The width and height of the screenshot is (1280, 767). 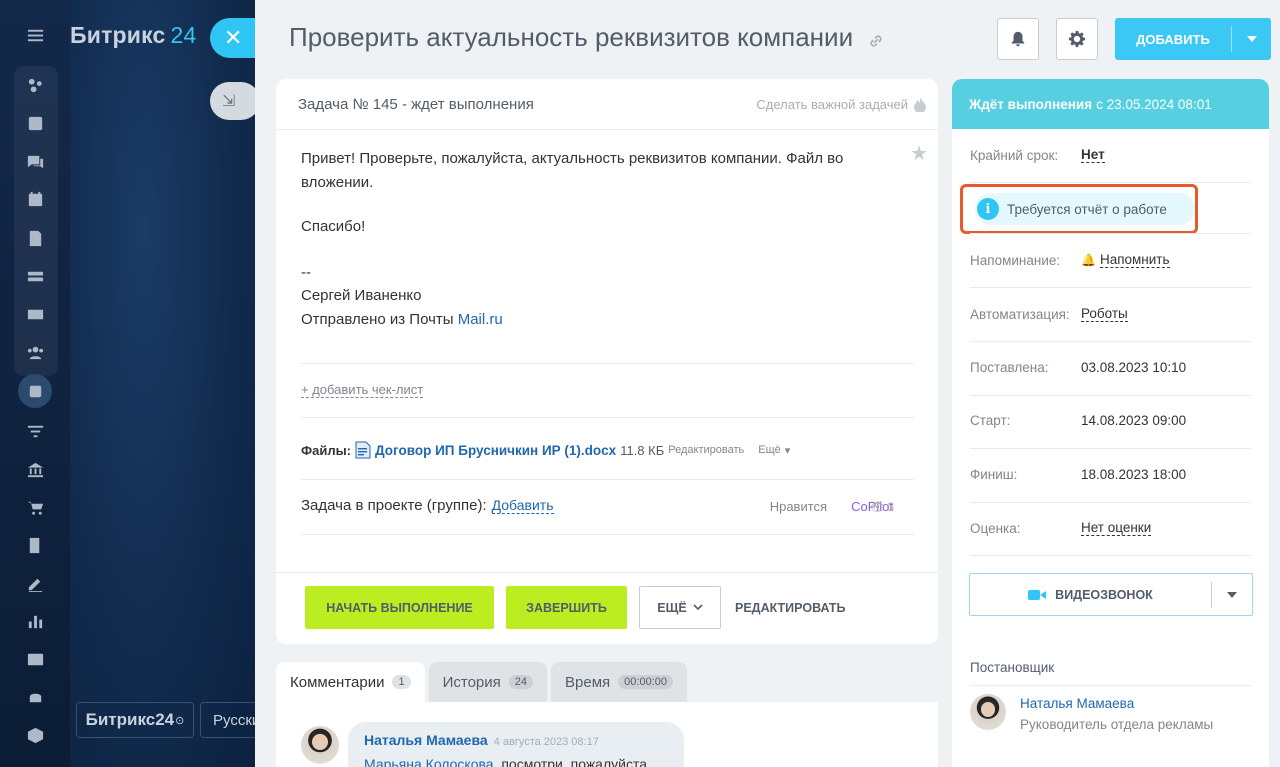 I want to click on checklist-label: + добавить чек-лист, so click(x=362, y=390).